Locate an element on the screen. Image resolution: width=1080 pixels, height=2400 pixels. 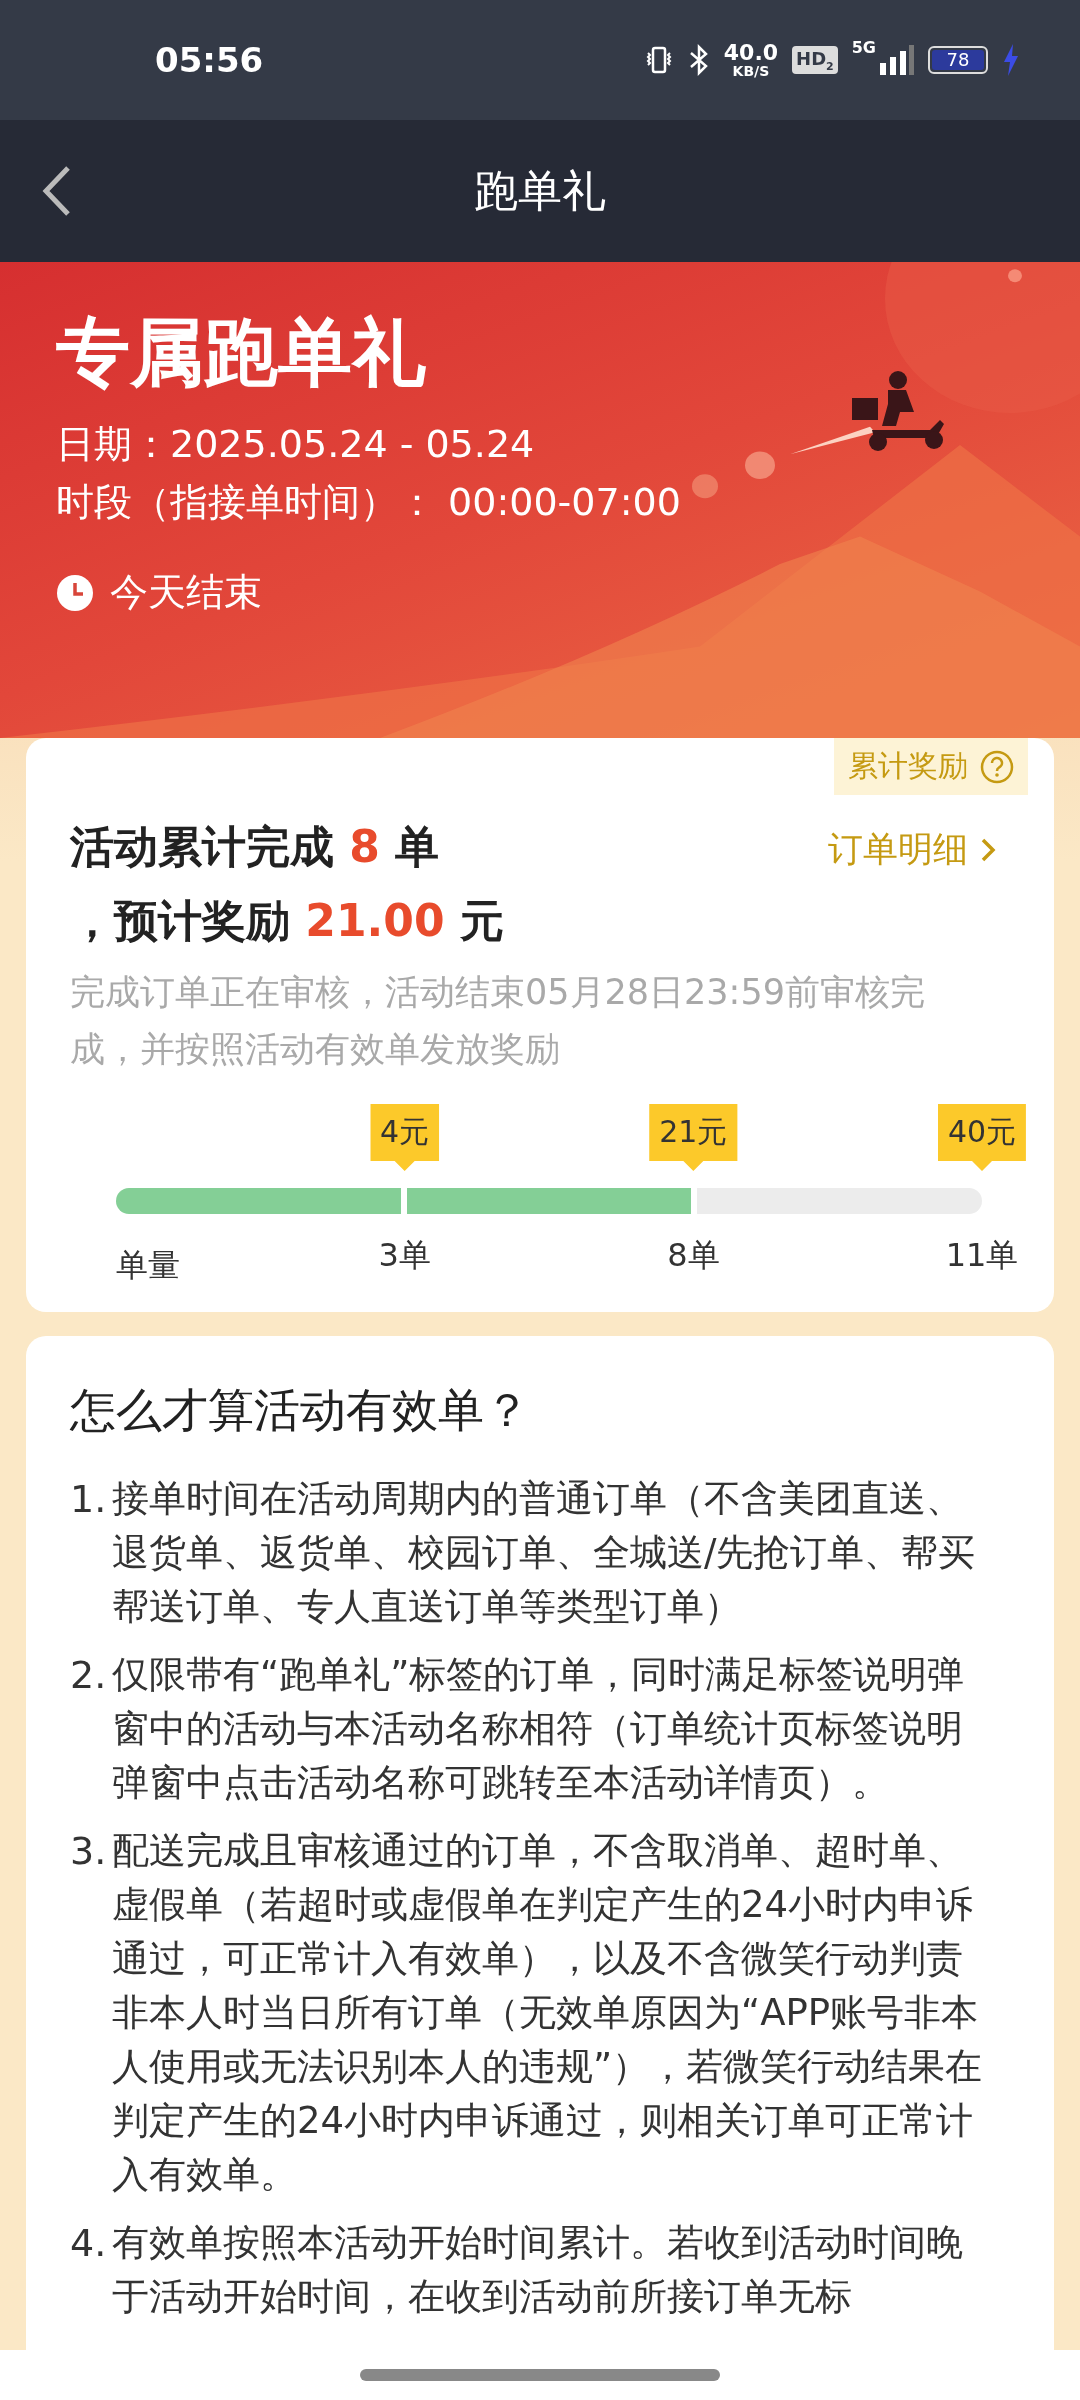
rule-text: 仅限带有“跑单礼”标签的订单，同时满足标签说明弹窗中的活动与本活动名称相符（订单统计页标签说明弹窗中点击活动名称可跳转至本活动详情页）。 is located at coordinates (539, 1729).